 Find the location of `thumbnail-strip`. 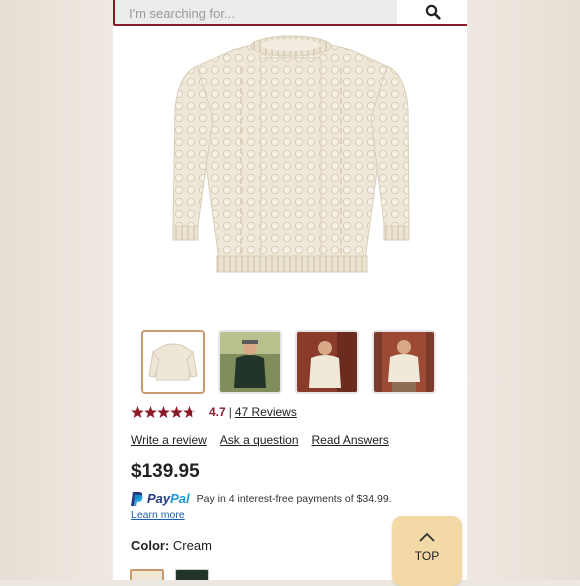

thumbnail-strip is located at coordinates (291, 364).